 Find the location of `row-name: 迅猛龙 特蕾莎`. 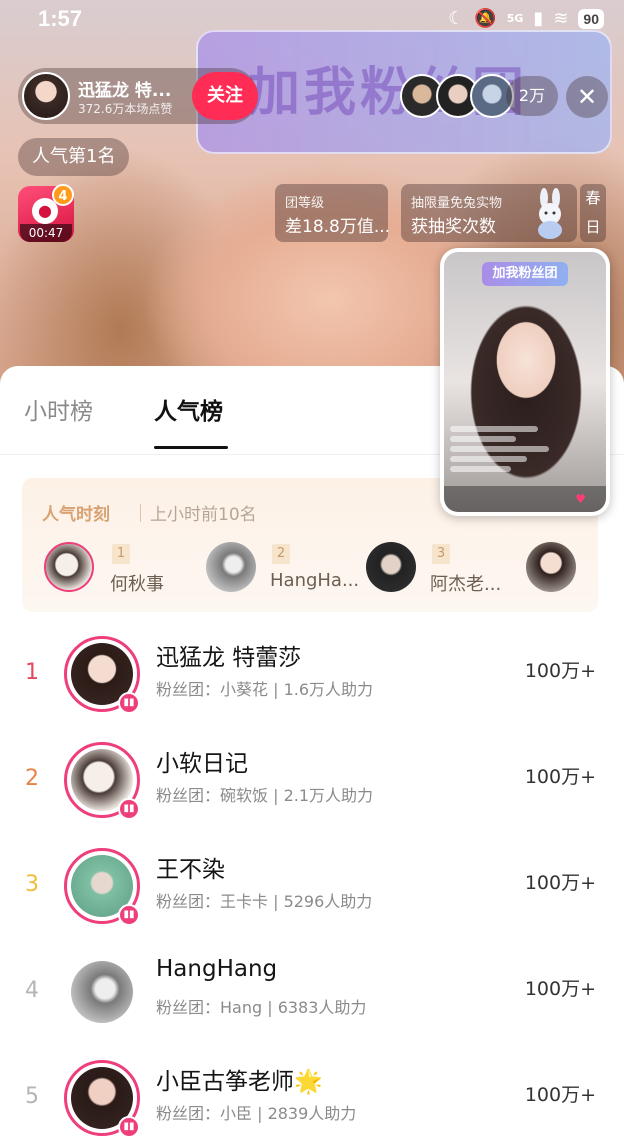

row-name: 迅猛龙 特蕾莎 is located at coordinates (229, 658).